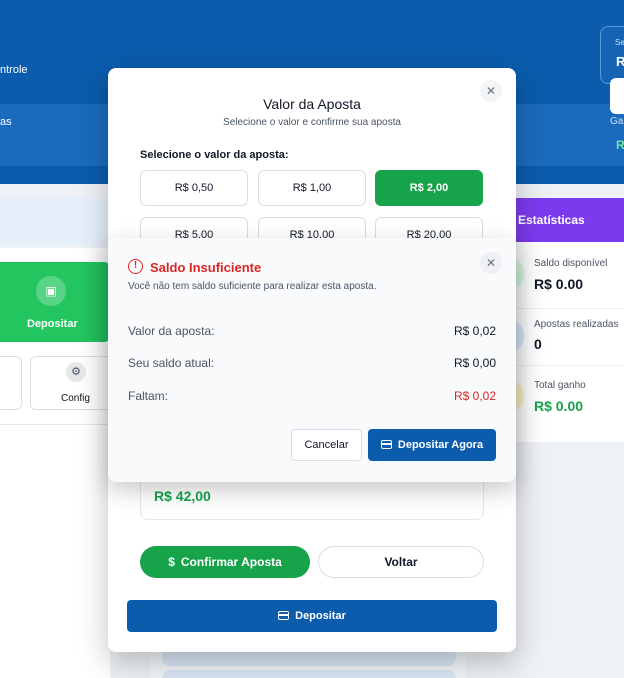 This screenshot has height=678, width=624. I want to click on header-action-button, so click(617, 96).